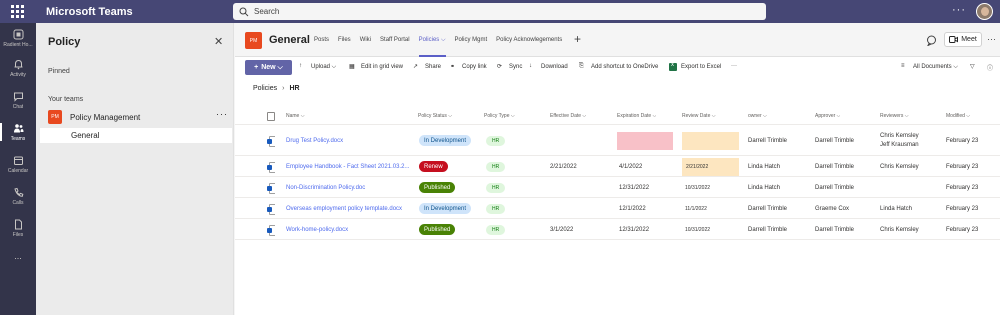  What do you see at coordinates (283, 88) in the screenshot?
I see `chevron-right-icon: ›` at bounding box center [283, 88].